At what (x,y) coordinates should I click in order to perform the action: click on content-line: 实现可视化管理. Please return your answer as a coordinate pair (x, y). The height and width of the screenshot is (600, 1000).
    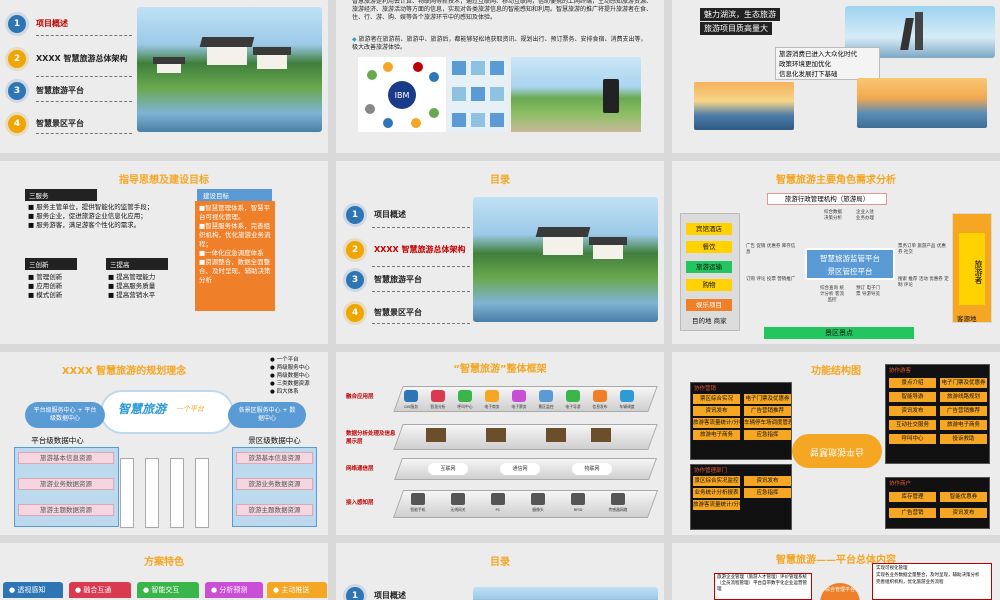
    Looking at the image, I should click on (892, 568).